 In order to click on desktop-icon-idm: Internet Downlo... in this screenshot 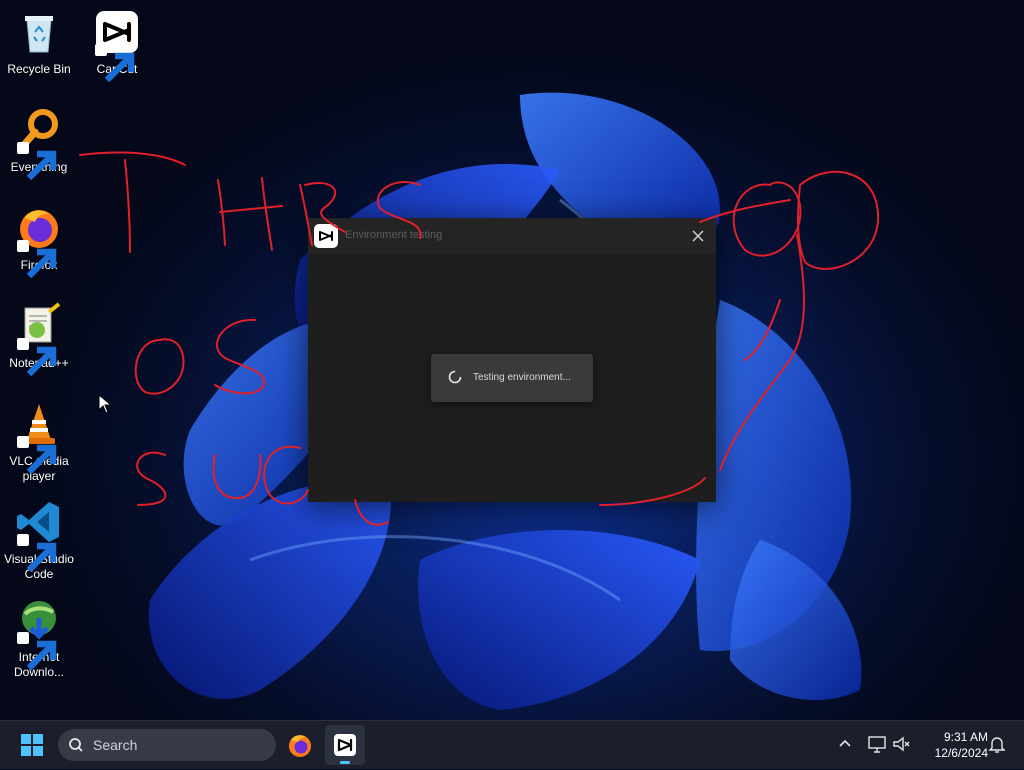, I will do `click(39, 638)`.